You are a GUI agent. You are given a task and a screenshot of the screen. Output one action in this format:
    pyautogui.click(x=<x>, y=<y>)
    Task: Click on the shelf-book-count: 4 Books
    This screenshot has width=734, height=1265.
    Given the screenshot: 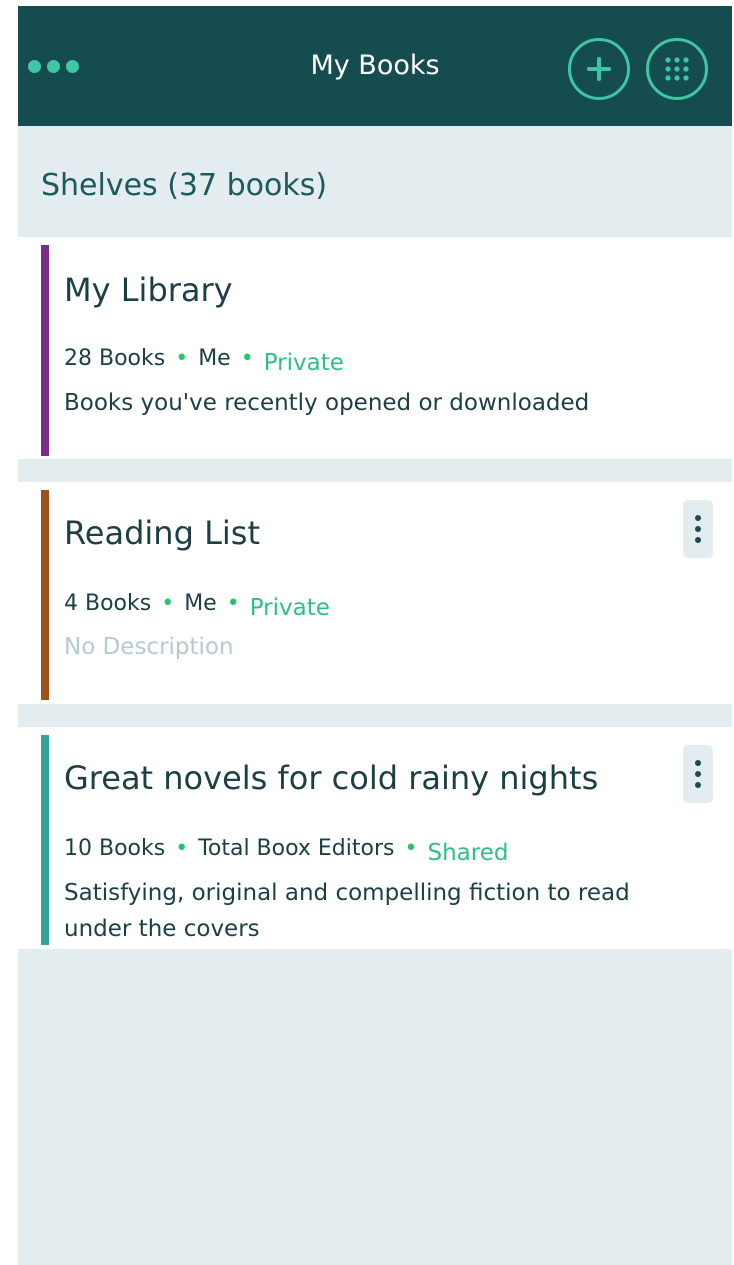 What is the action you would take?
    pyautogui.click(x=108, y=603)
    